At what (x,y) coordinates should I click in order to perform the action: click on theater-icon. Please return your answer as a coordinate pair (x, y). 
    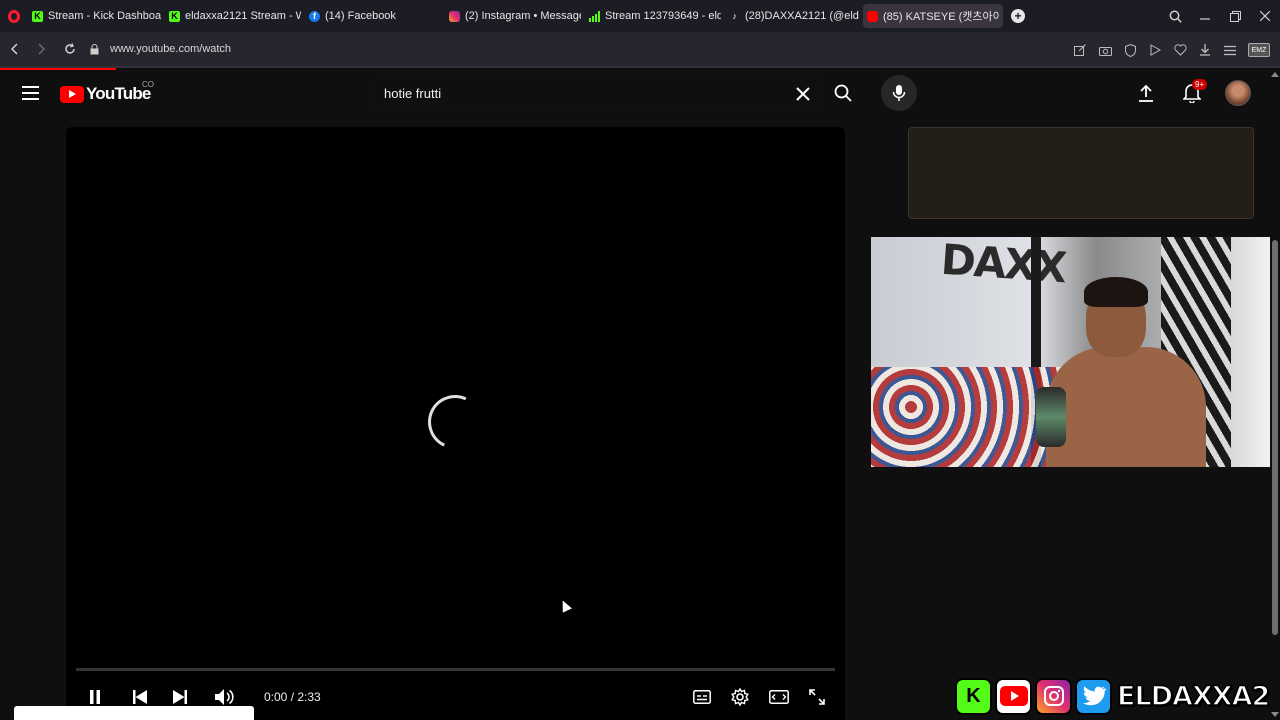
    Looking at the image, I should click on (779, 697).